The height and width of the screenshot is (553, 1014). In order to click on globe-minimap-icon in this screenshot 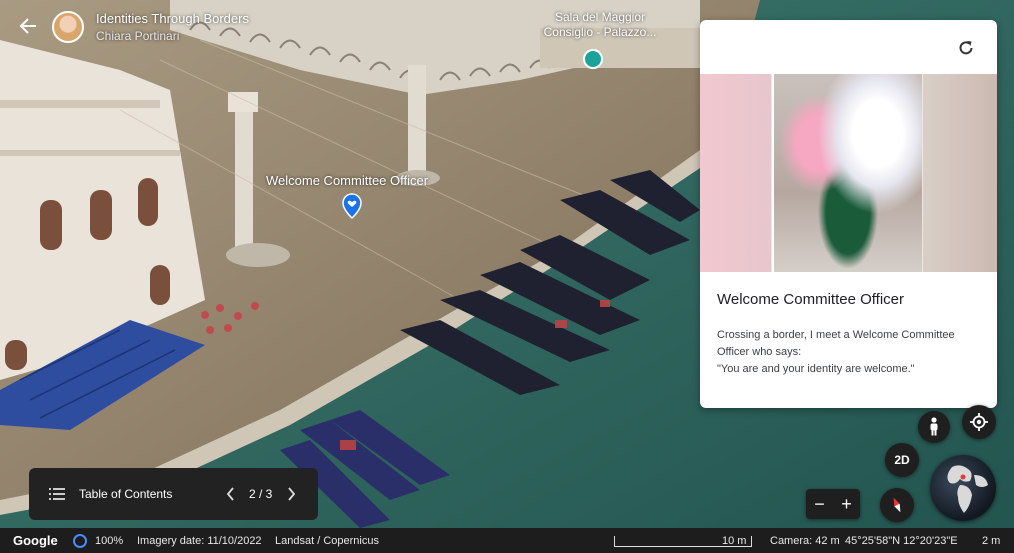, I will do `click(963, 488)`.